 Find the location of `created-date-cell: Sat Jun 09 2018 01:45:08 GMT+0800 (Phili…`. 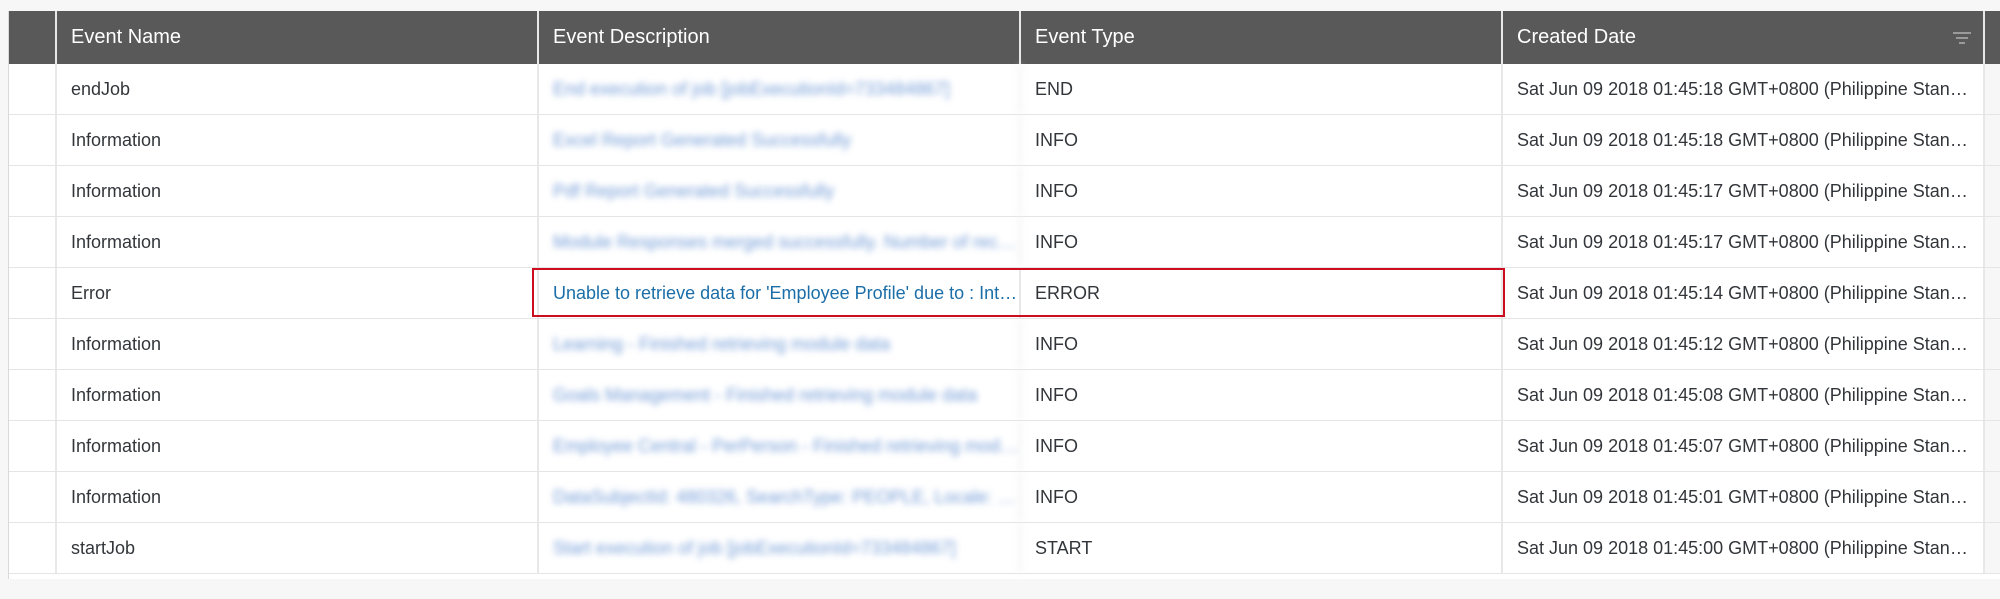

created-date-cell: Sat Jun 09 2018 01:45:08 GMT+0800 (Phili… is located at coordinates (1744, 395).